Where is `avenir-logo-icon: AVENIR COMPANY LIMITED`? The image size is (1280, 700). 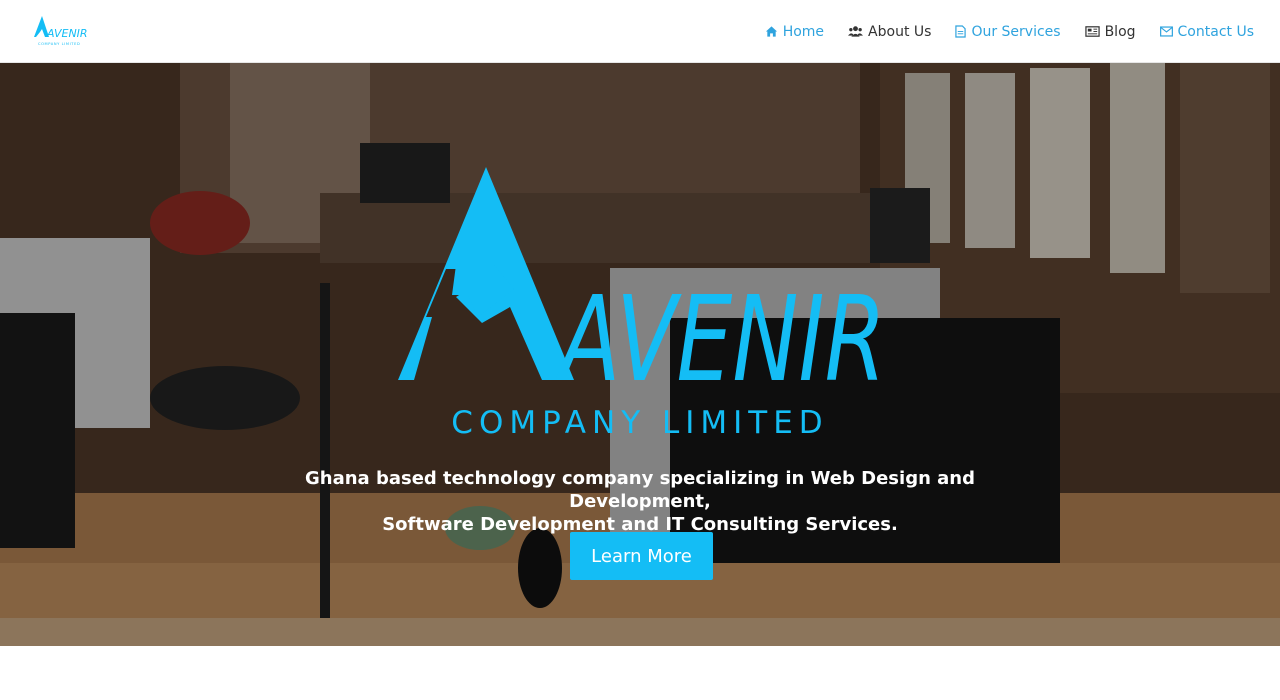
avenir-logo-icon: AVENIR COMPANY LIMITED is located at coordinates (61, 31).